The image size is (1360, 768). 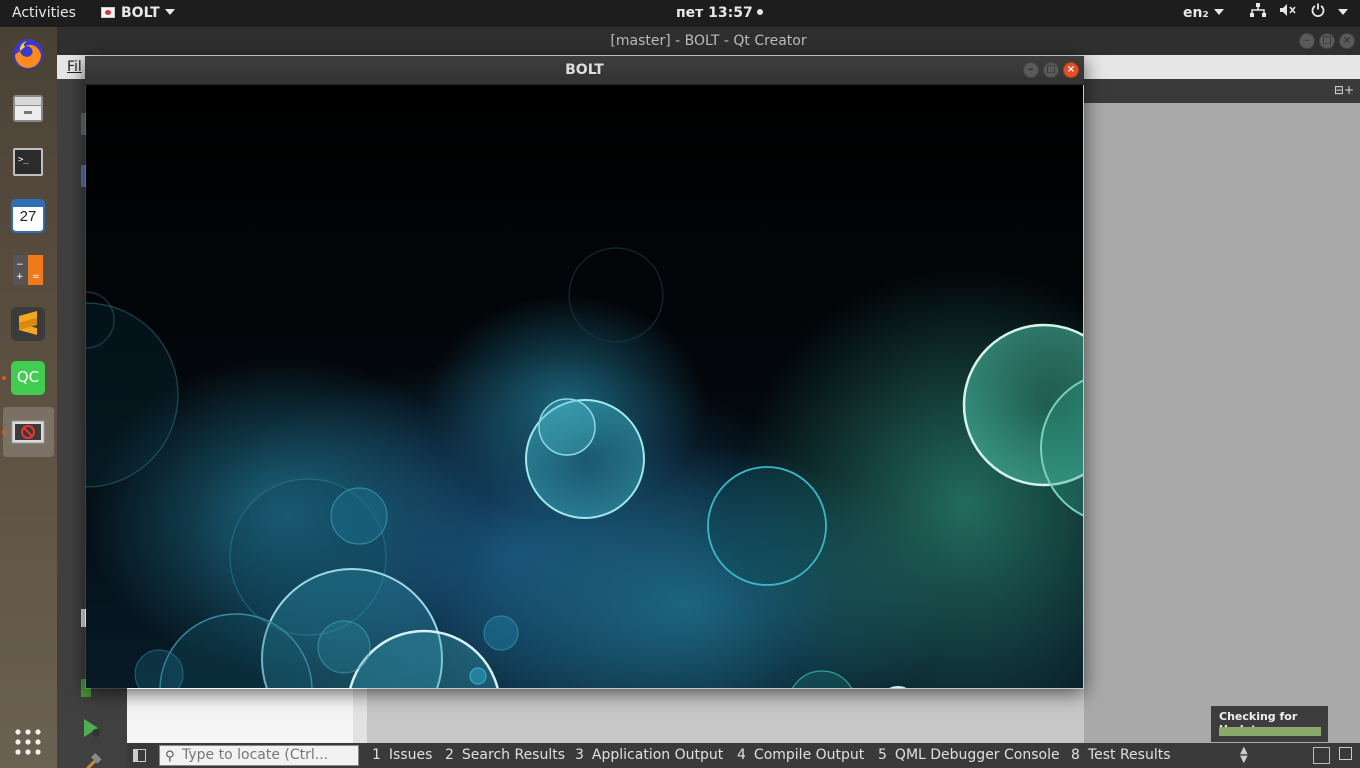 I want to click on tab-number: 4, so click(x=741, y=755).